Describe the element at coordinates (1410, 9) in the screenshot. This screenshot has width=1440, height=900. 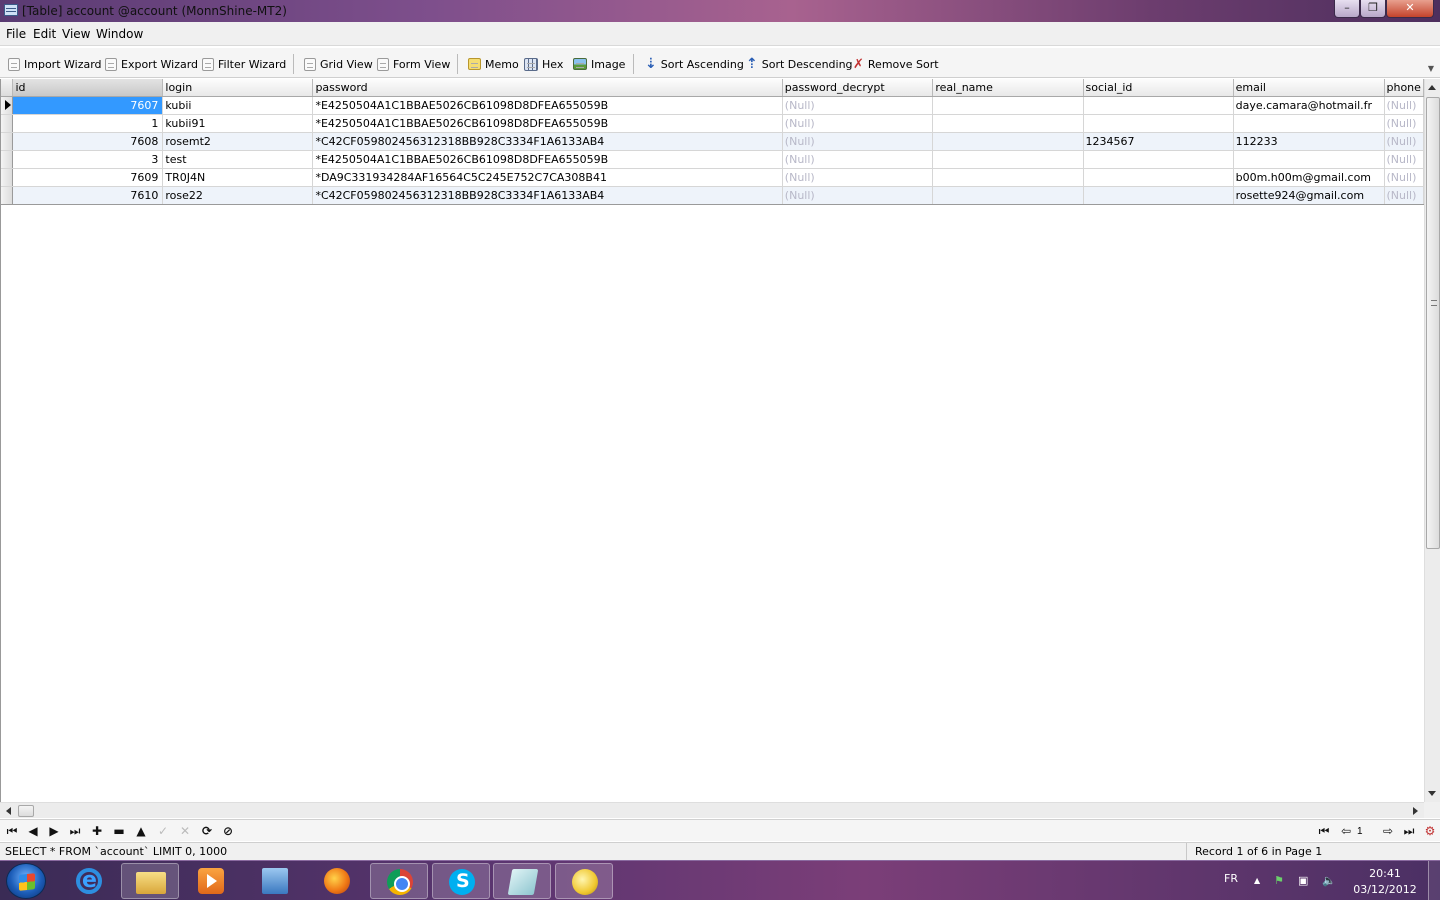
I see `close-button: ✕` at that location.